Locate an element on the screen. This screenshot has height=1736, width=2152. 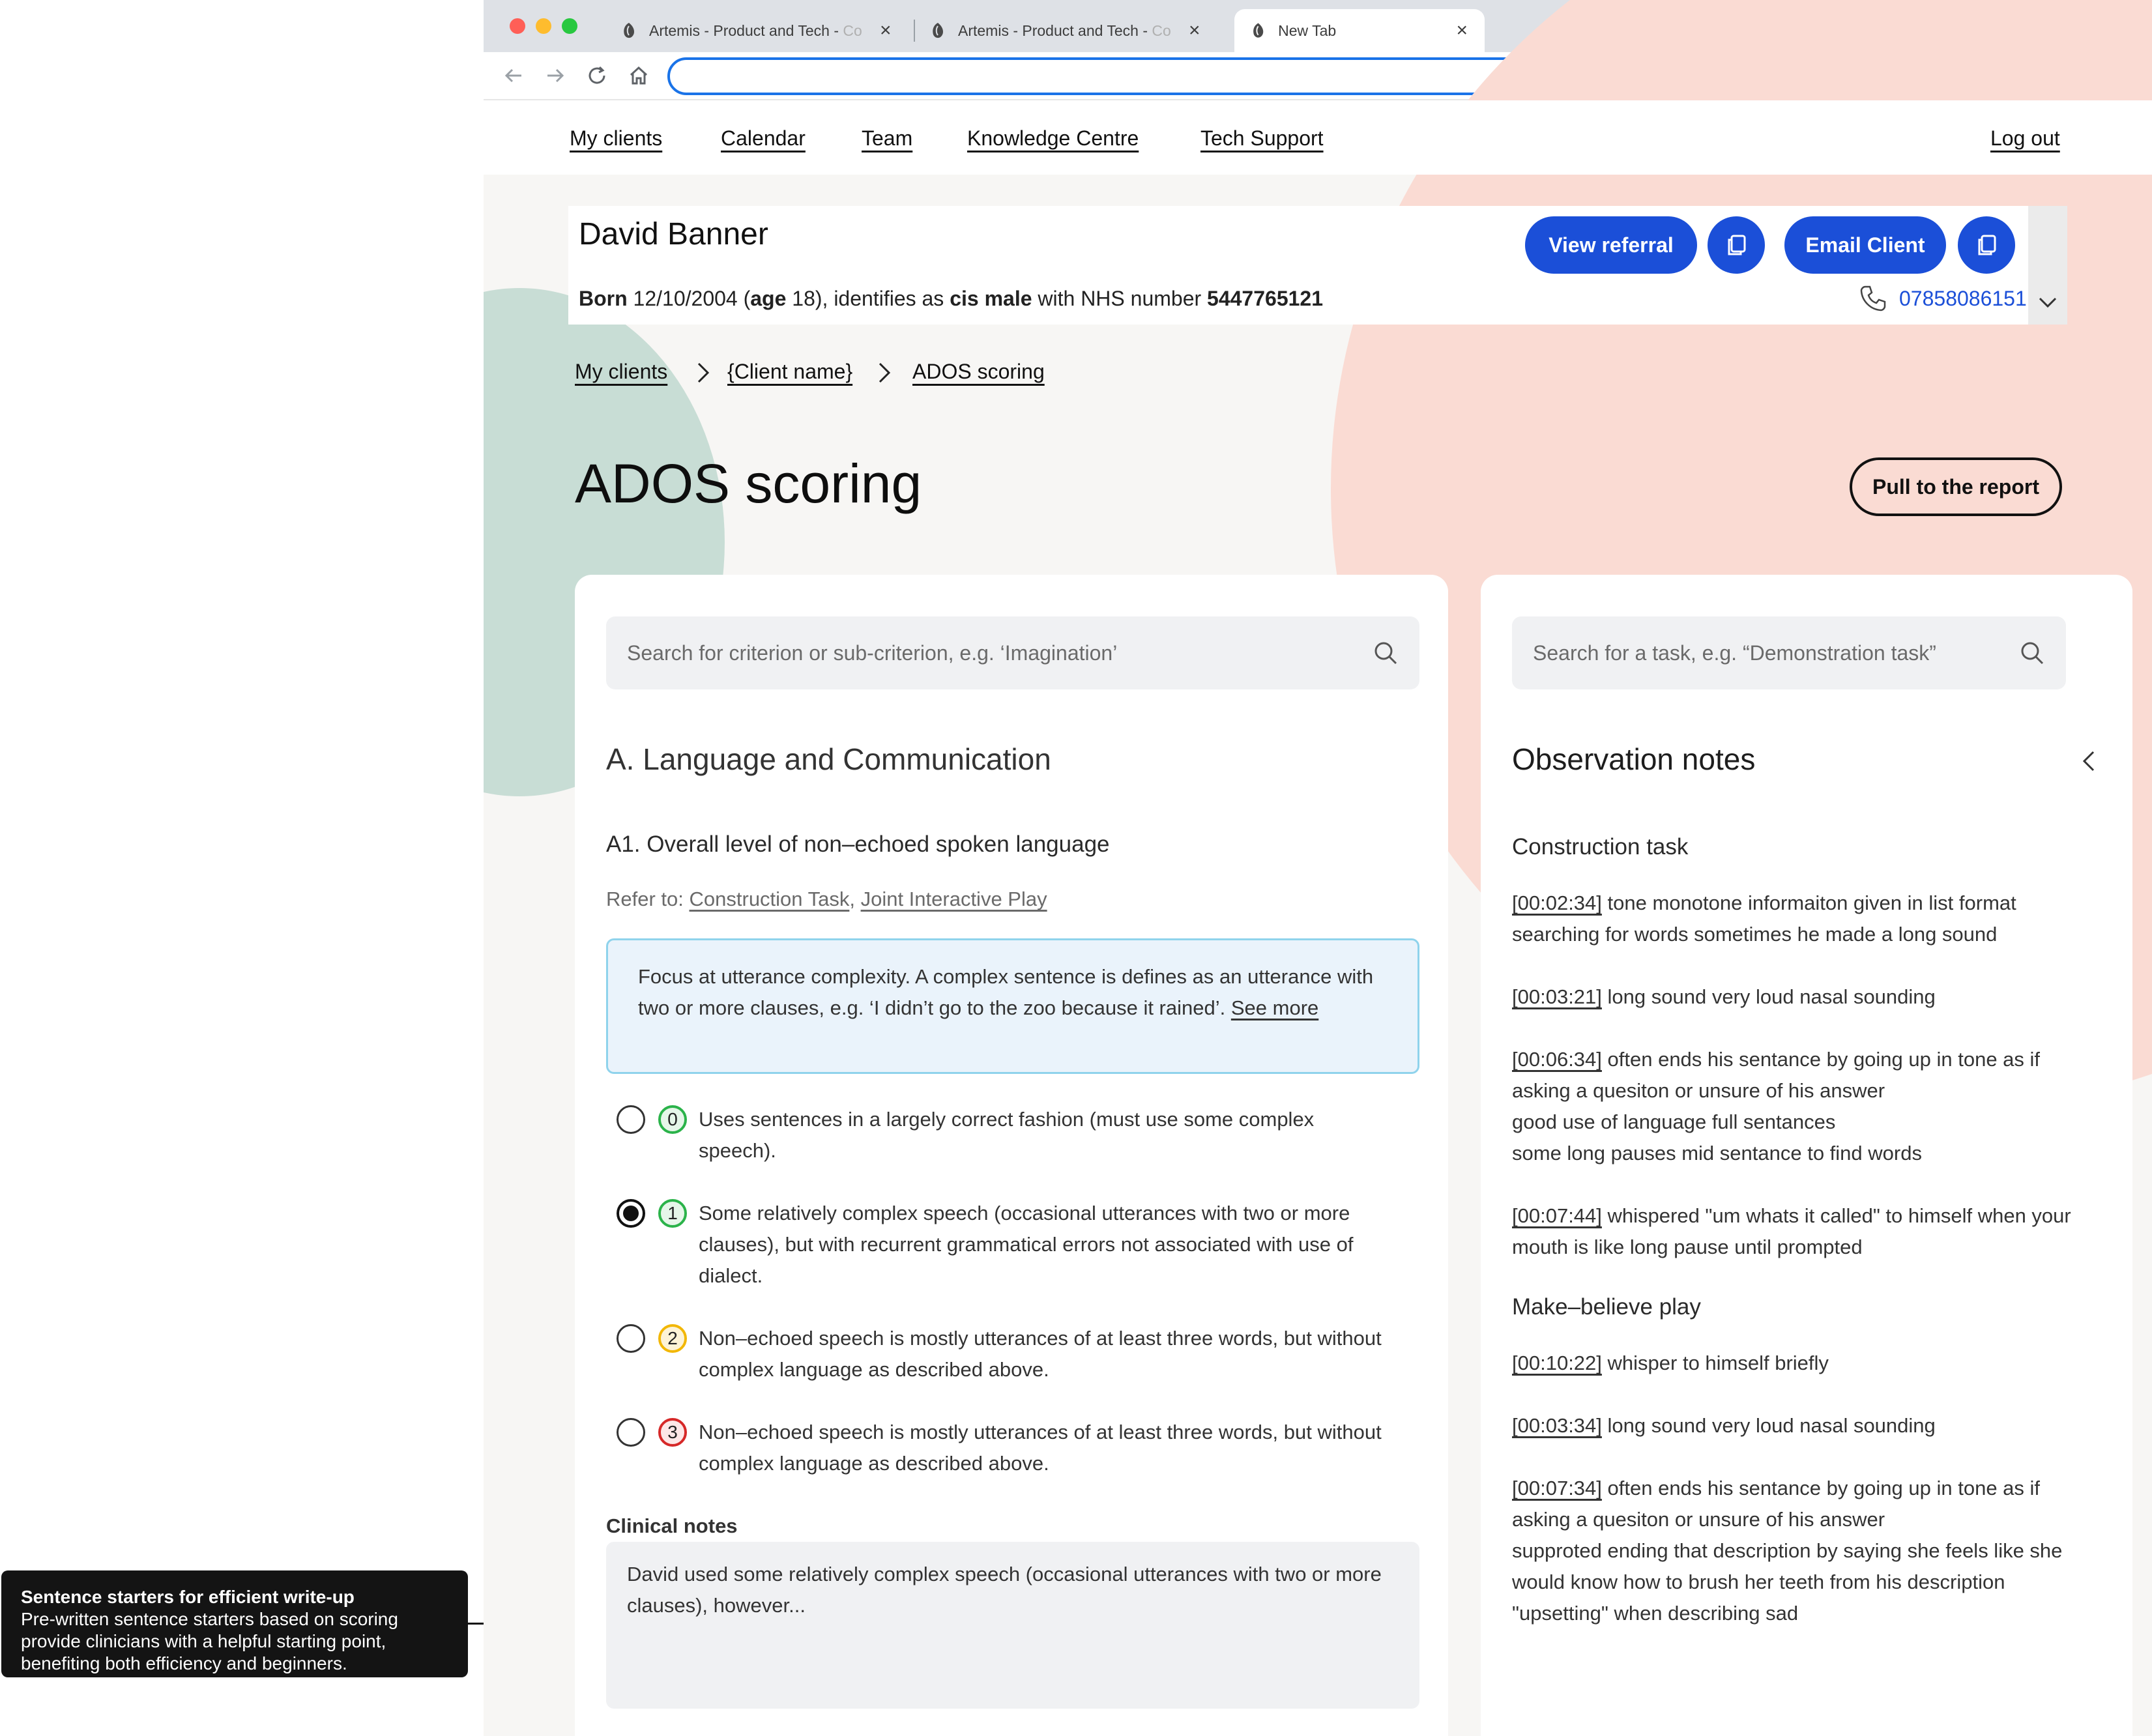
timestamp-link: [00:06:34] is located at coordinates (1557, 1059).